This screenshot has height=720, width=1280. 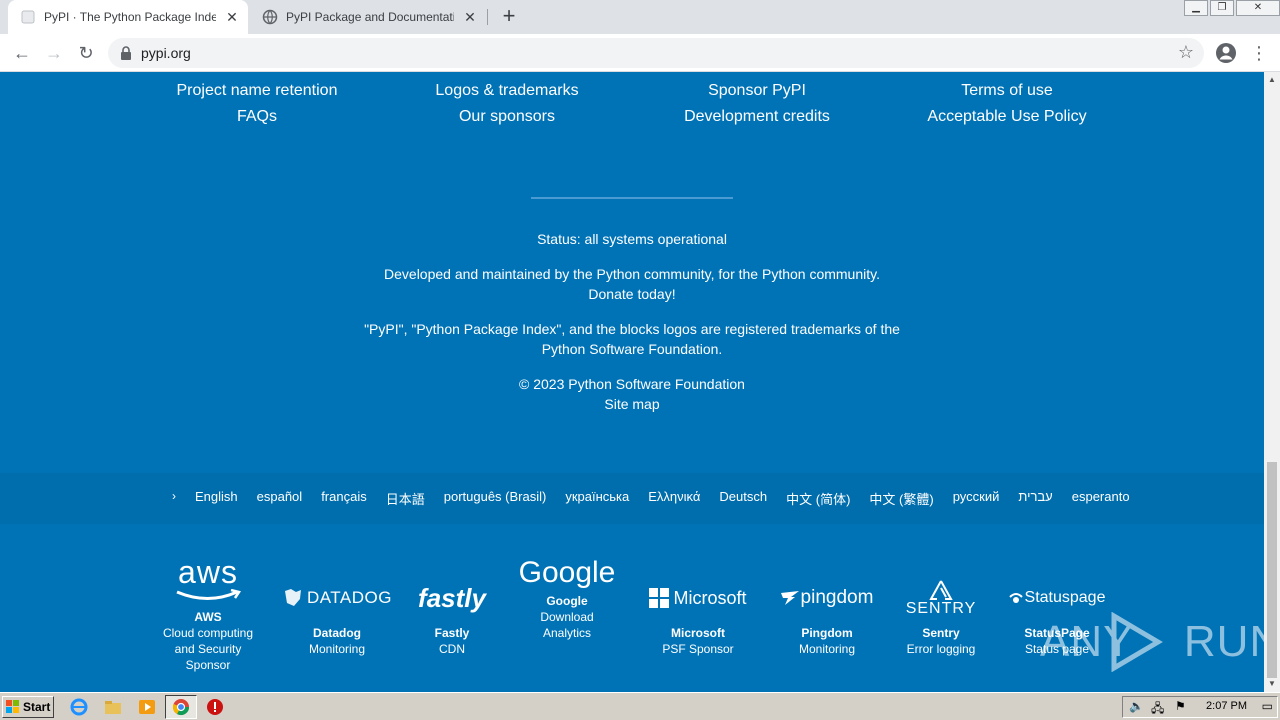 What do you see at coordinates (452, 633) in the screenshot?
I see `sponsor-name: Fastly` at bounding box center [452, 633].